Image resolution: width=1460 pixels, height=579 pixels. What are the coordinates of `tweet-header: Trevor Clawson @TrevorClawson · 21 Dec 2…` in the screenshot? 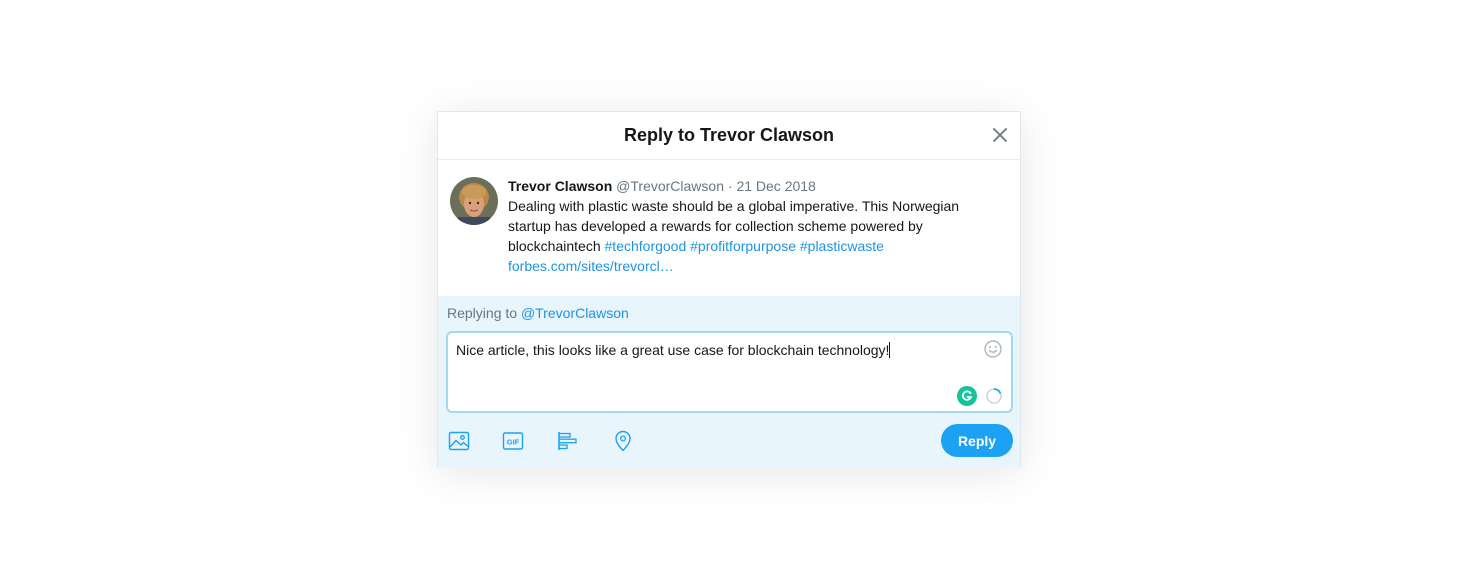 It's located at (748, 186).